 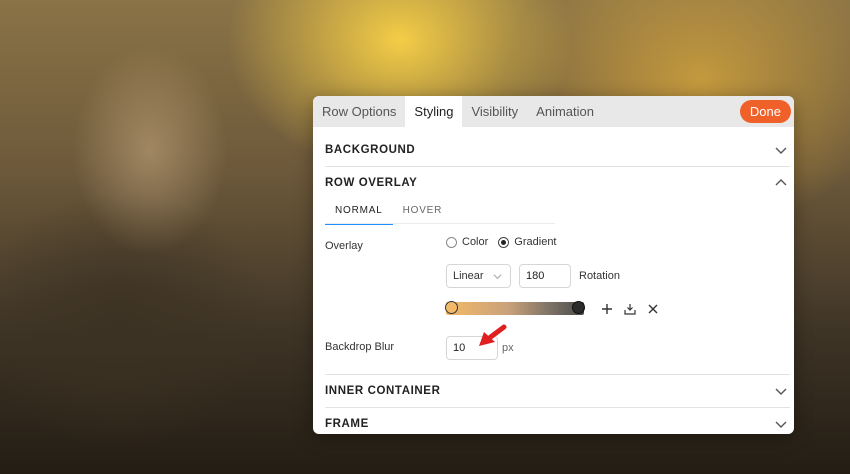 I want to click on tab-visibility: Visibility, so click(x=494, y=111).